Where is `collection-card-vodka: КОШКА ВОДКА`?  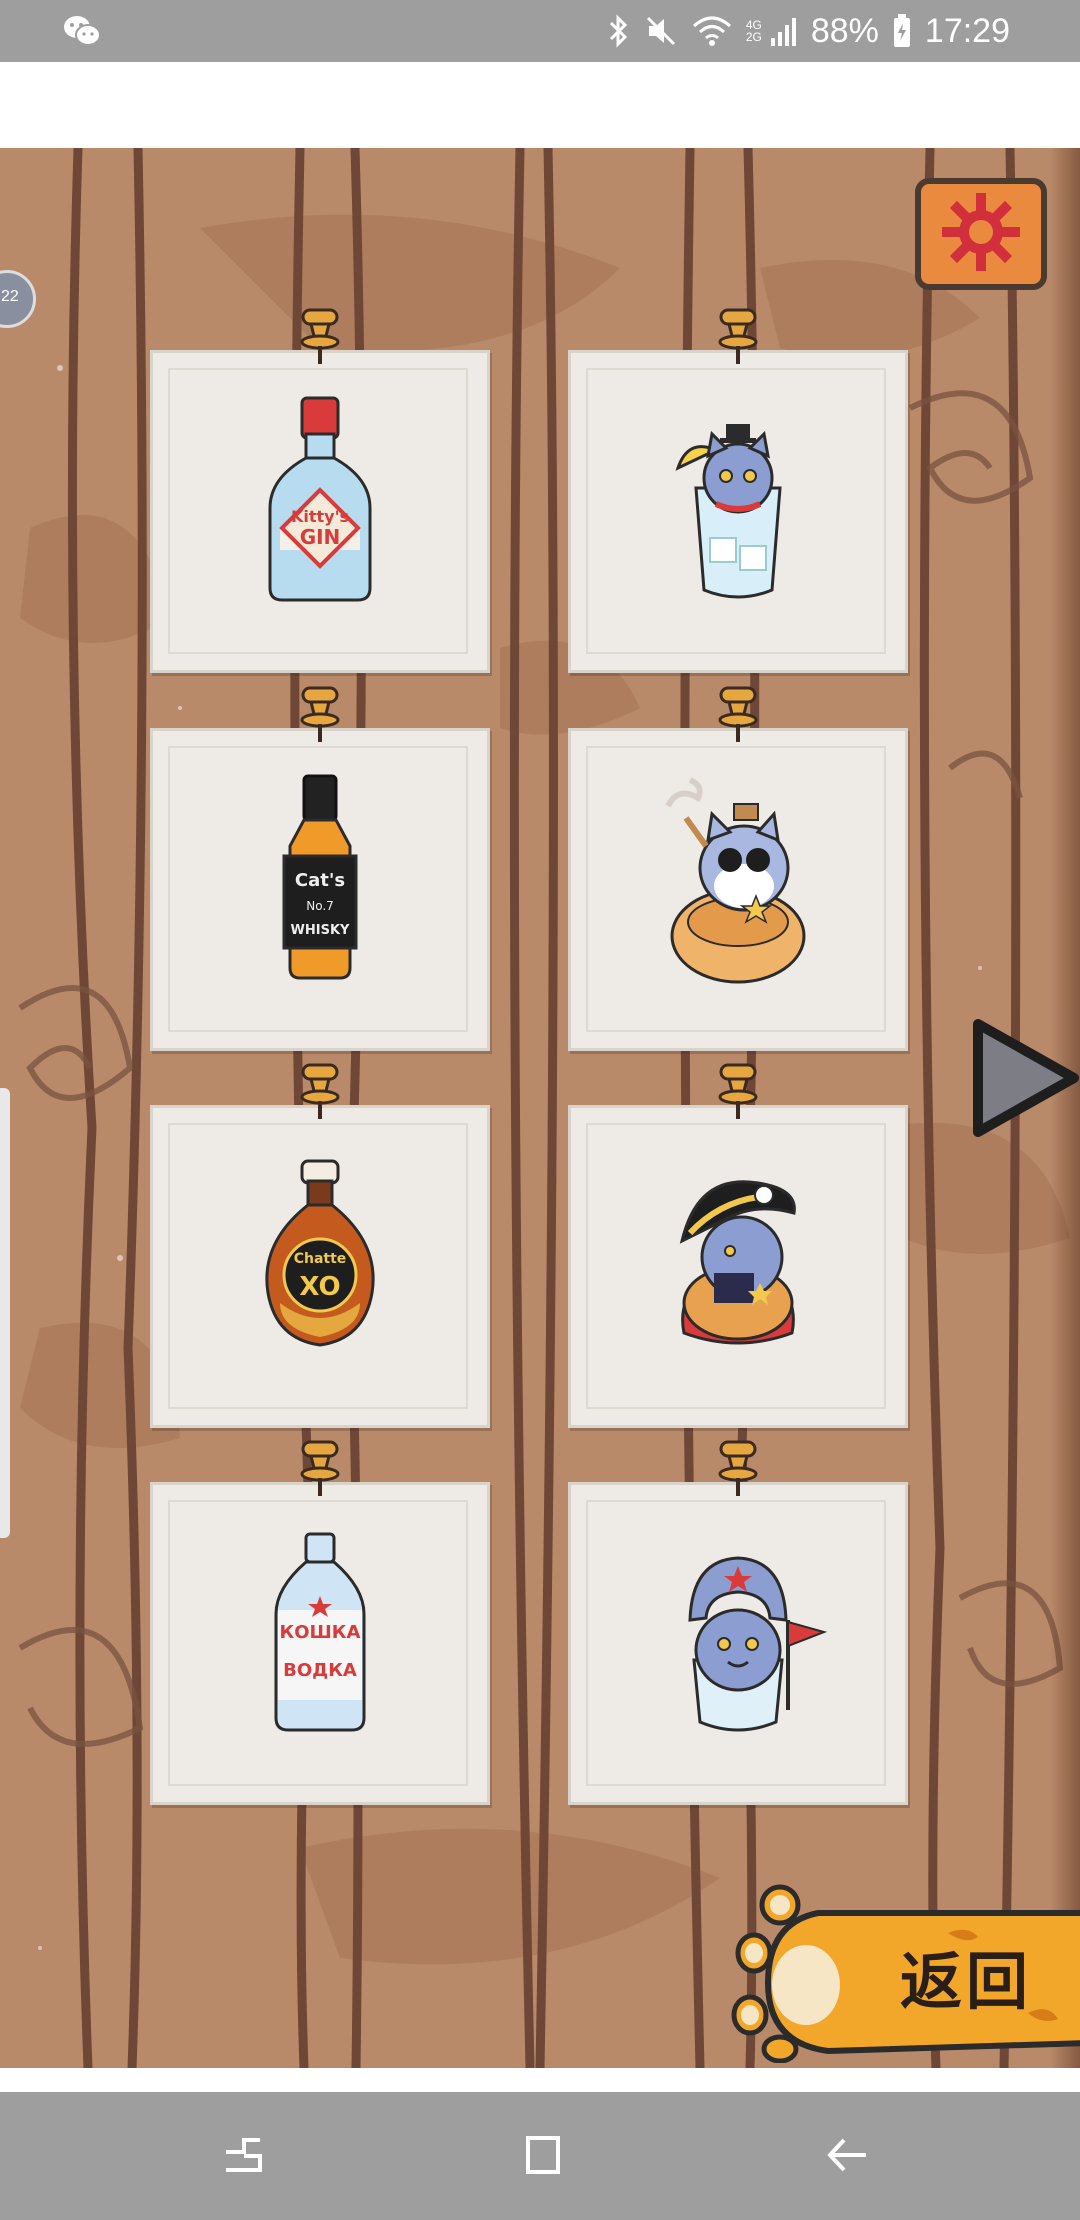
collection-card-vodka: КОШКА ВОДКА is located at coordinates (320, 1622).